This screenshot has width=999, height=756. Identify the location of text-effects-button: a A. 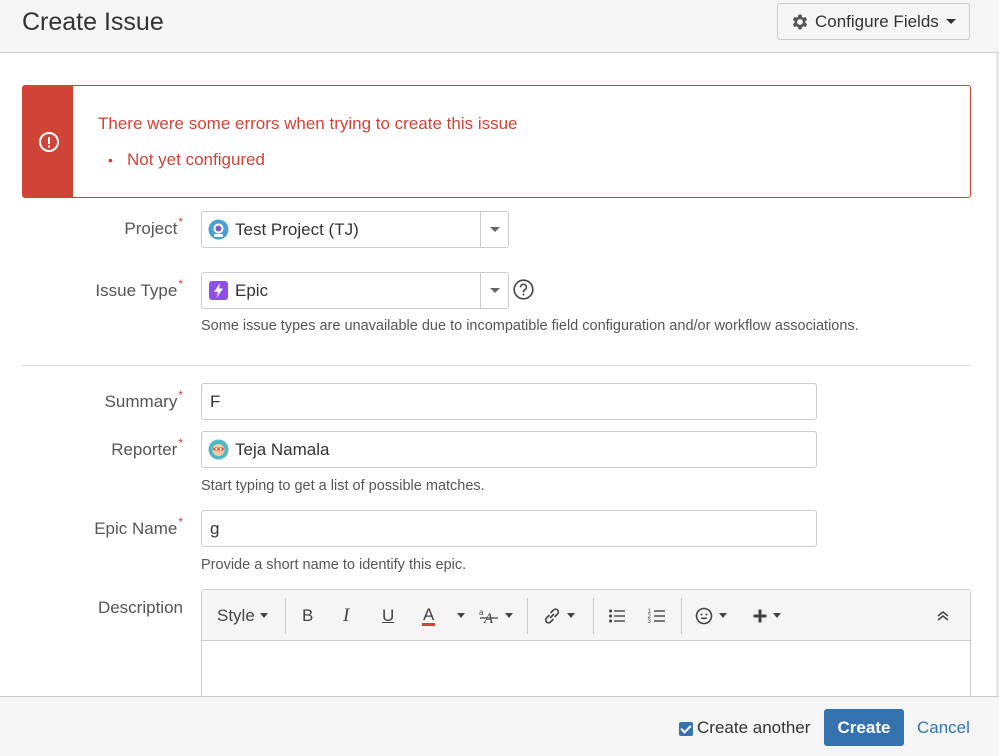
(495, 615).